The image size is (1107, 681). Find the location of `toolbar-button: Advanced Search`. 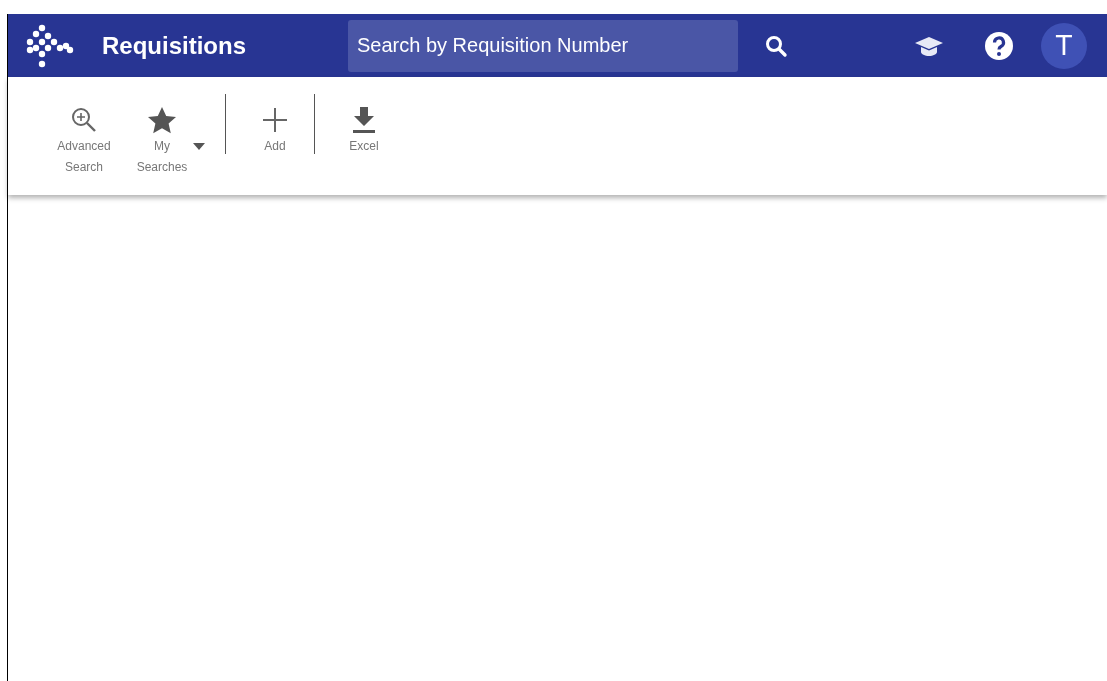

toolbar-button: Advanced Search is located at coordinates (84, 141).